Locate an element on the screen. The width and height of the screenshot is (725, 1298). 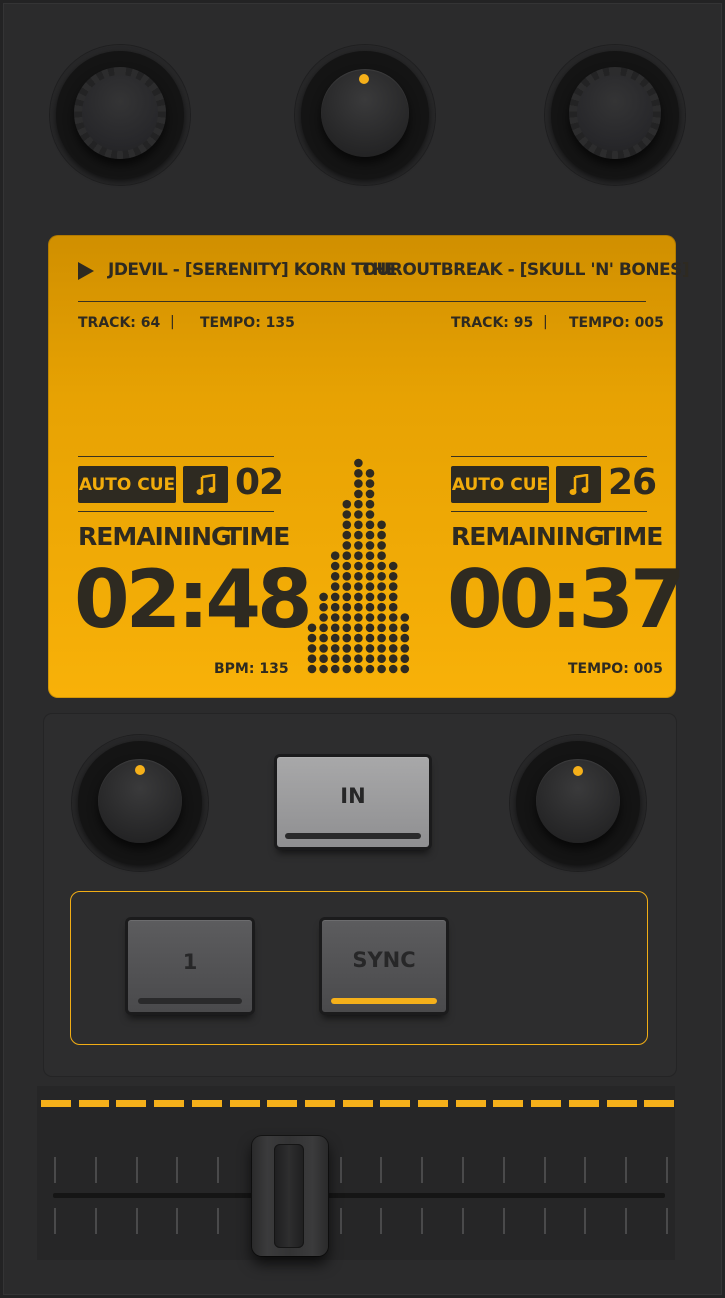
left-auto-cue-badge: AUTO CUE is located at coordinates (127, 484).